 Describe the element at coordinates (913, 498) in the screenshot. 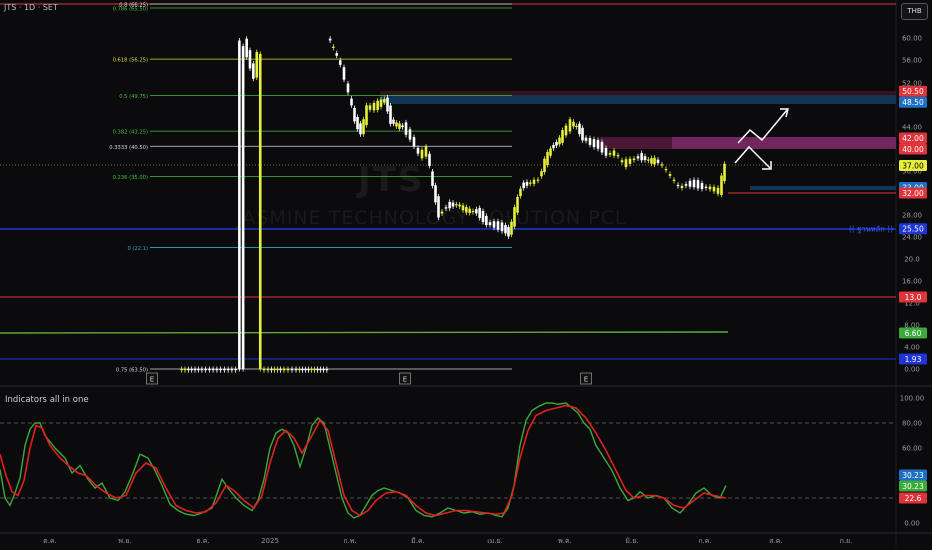

I see `osc-badge-text: 22.6` at that location.